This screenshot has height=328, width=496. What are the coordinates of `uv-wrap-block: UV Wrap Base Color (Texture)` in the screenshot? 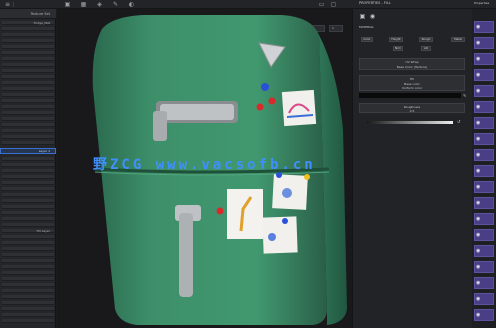 It's located at (412, 64).